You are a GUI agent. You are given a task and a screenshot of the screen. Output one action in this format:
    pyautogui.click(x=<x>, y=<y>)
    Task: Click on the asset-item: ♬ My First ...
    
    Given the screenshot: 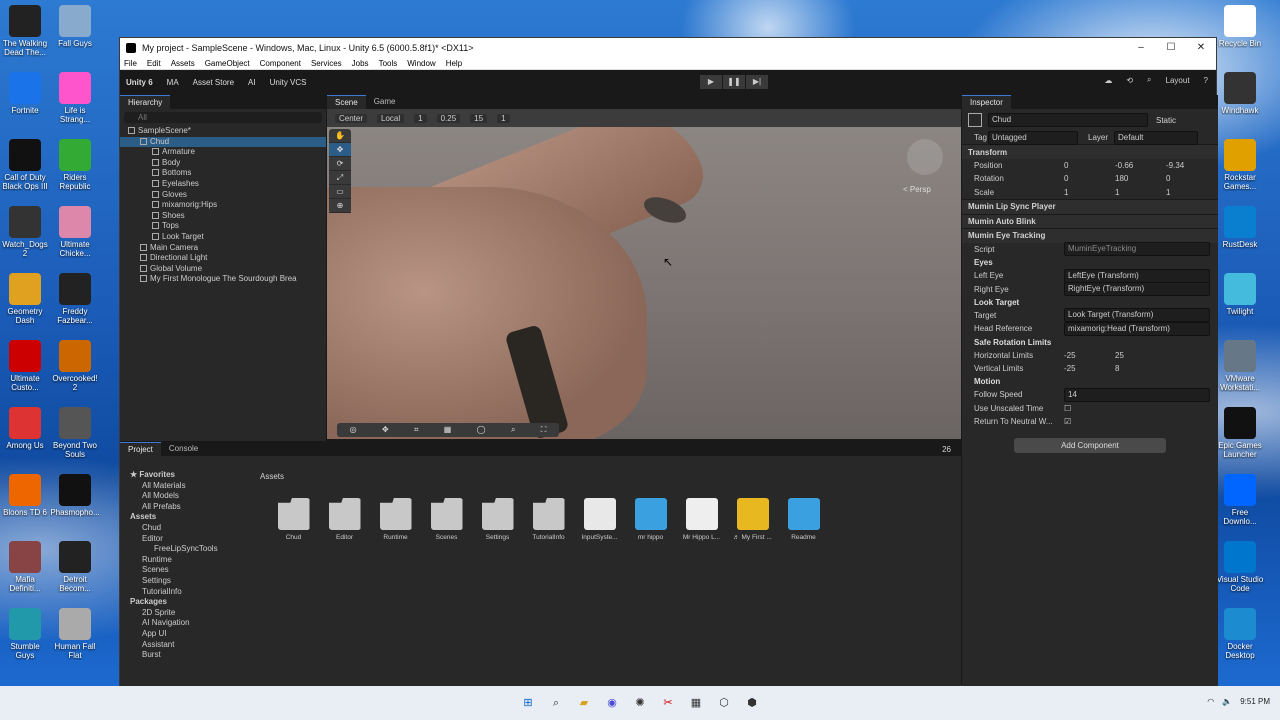 What is the action you would take?
    pyautogui.click(x=752, y=517)
    